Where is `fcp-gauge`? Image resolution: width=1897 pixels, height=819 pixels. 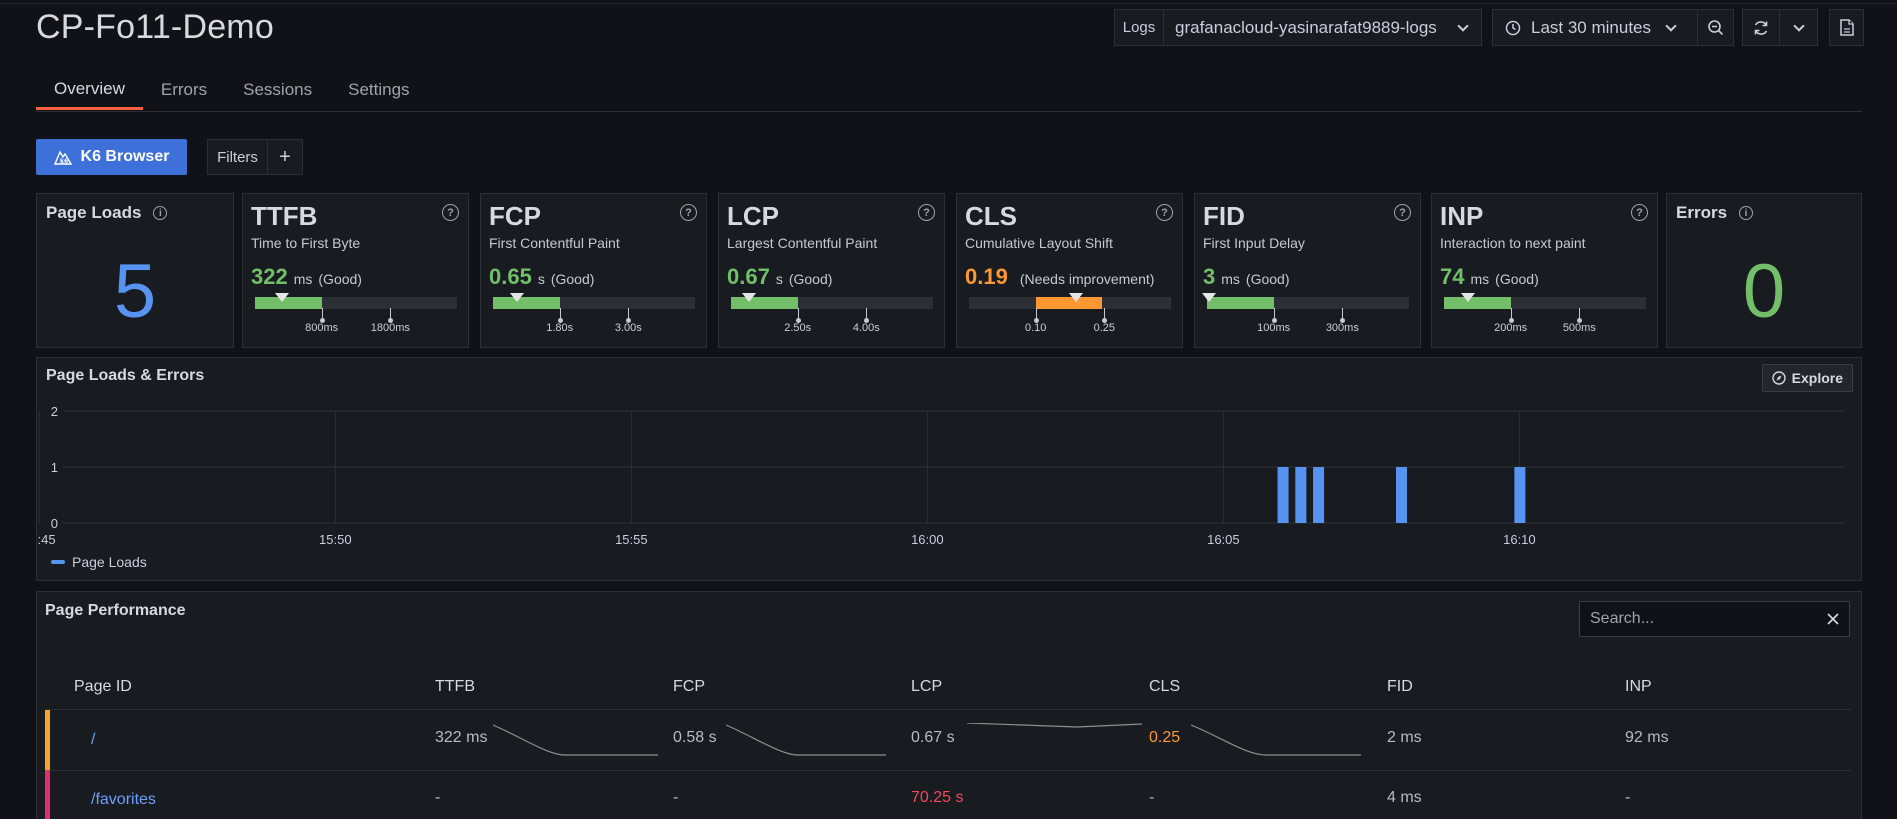
fcp-gauge is located at coordinates (594, 301).